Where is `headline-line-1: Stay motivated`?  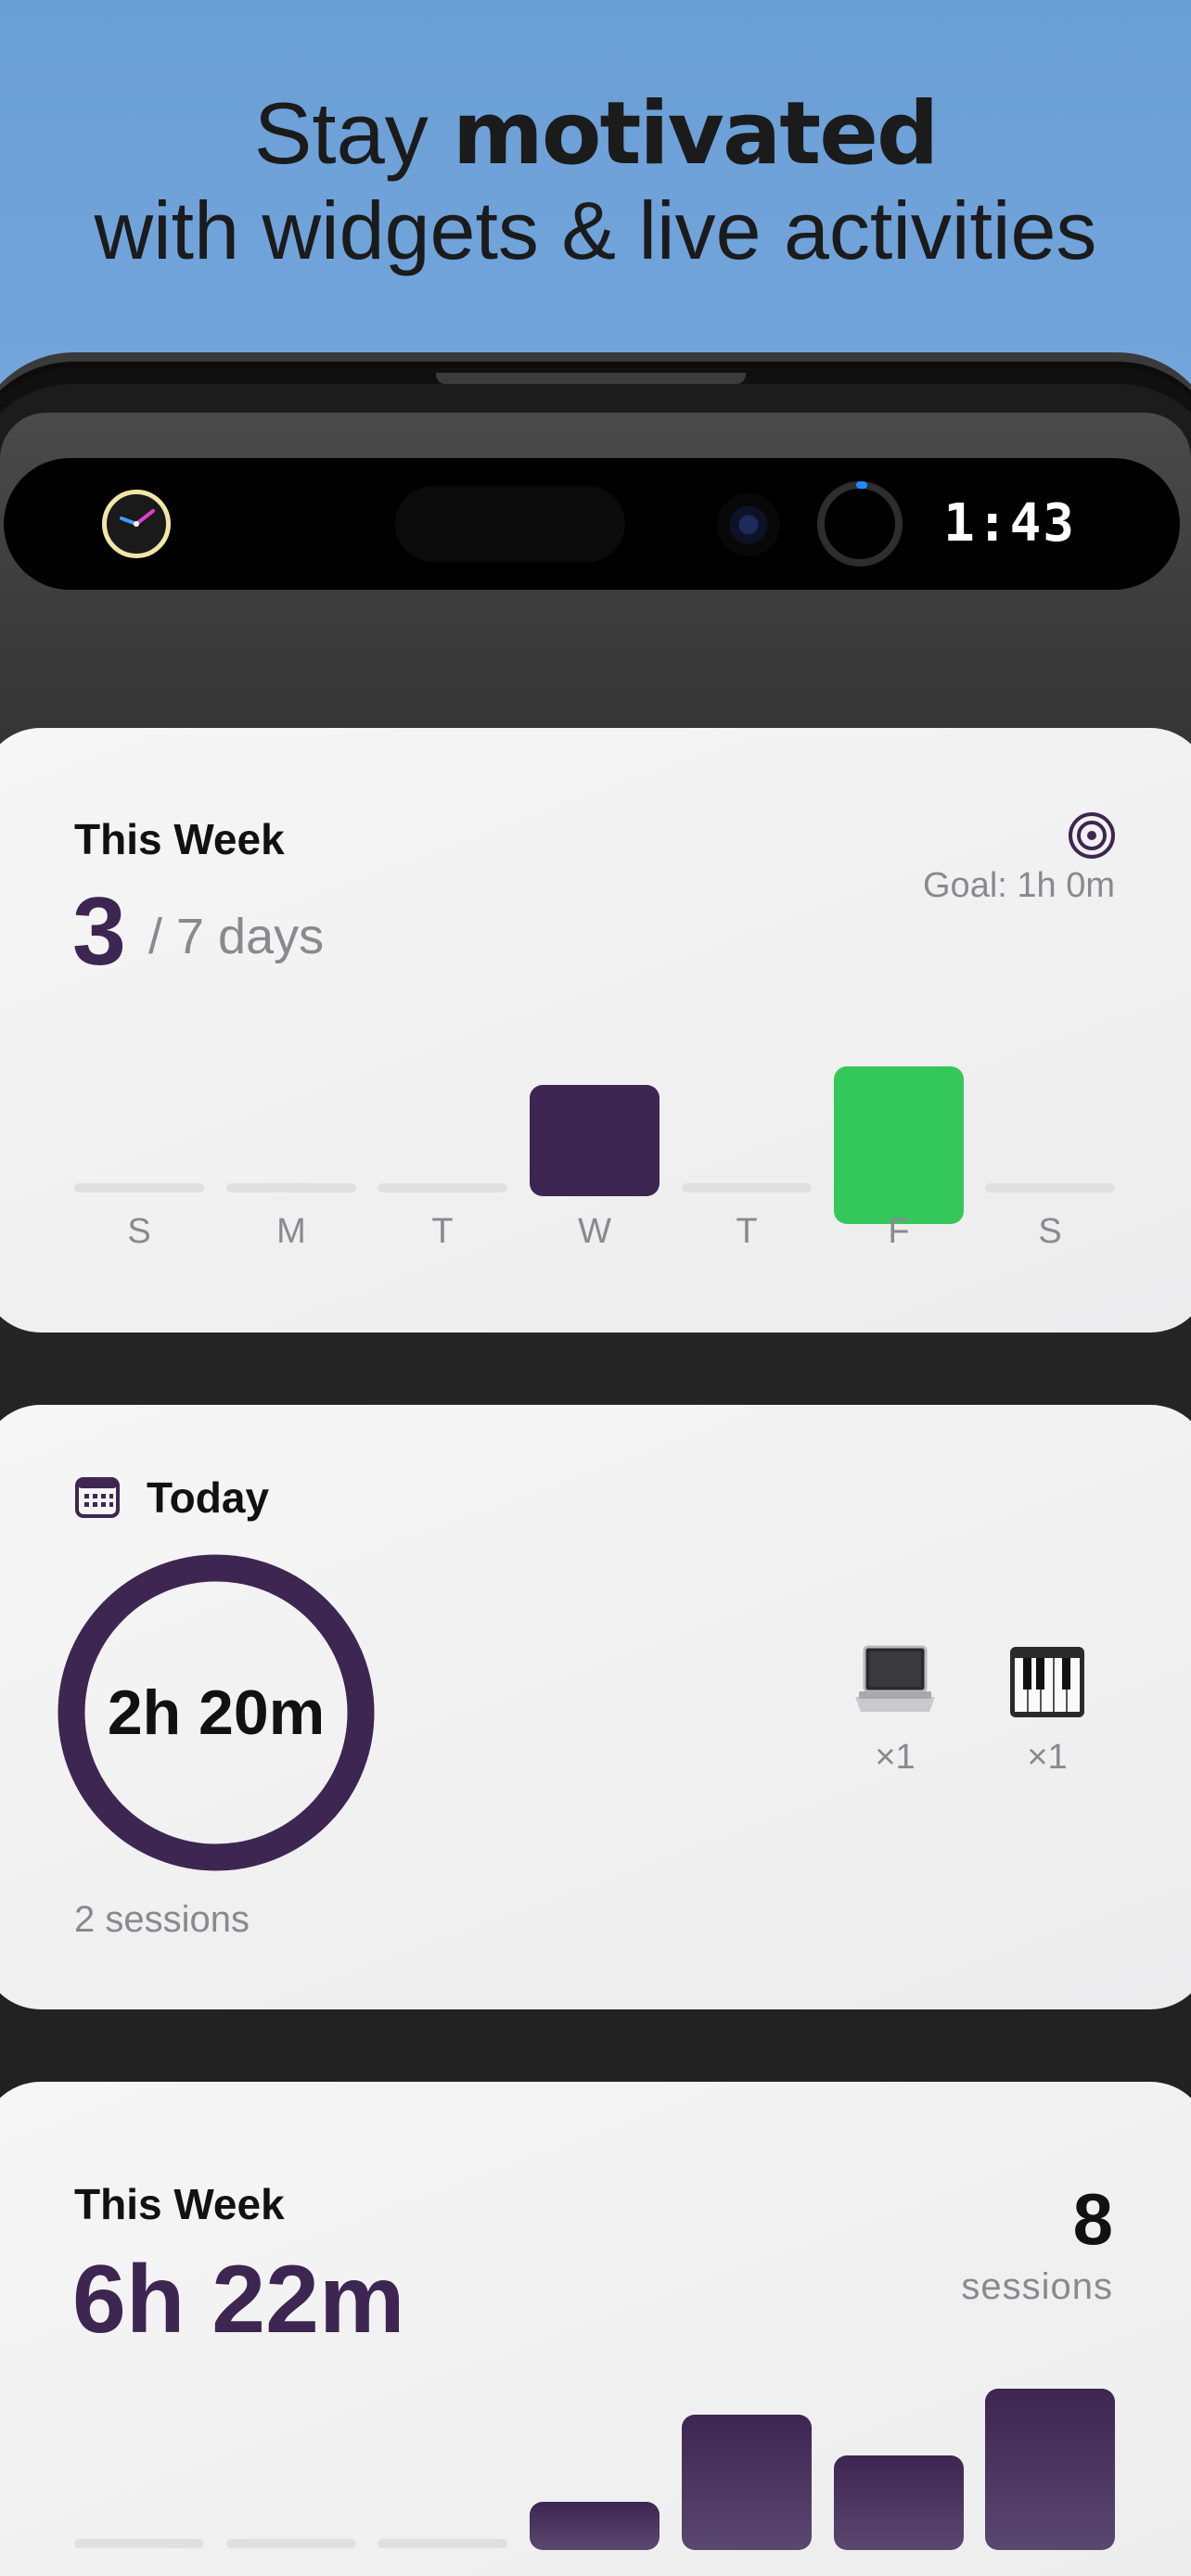 headline-line-1: Stay motivated is located at coordinates (595, 134).